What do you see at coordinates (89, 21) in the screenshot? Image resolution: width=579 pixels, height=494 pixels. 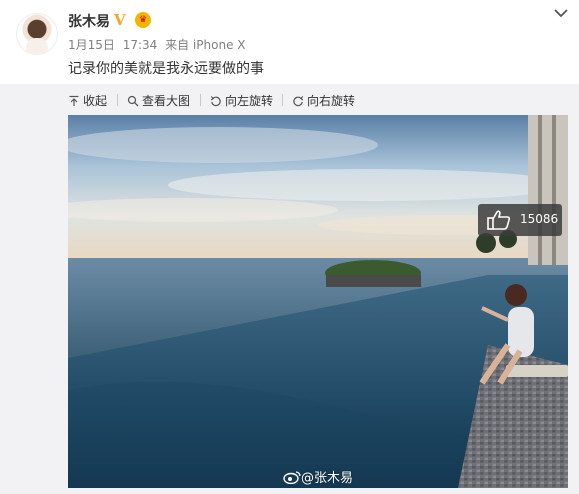 I see `username: 张木易` at bounding box center [89, 21].